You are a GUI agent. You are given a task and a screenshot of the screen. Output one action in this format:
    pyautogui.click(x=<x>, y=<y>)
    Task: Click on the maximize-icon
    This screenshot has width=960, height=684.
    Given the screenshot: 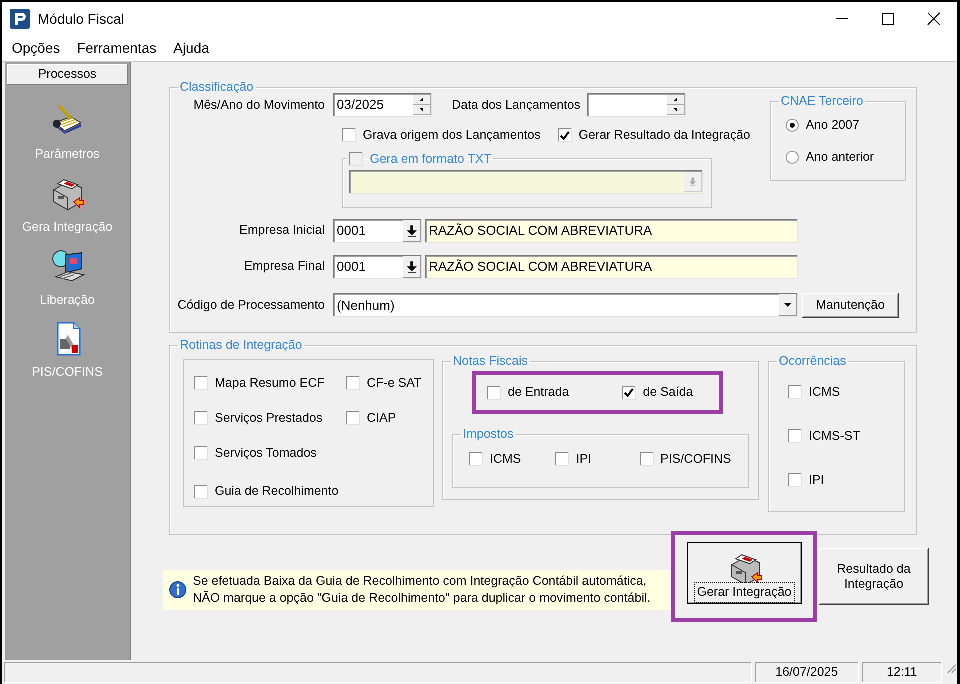 What is the action you would take?
    pyautogui.click(x=888, y=19)
    